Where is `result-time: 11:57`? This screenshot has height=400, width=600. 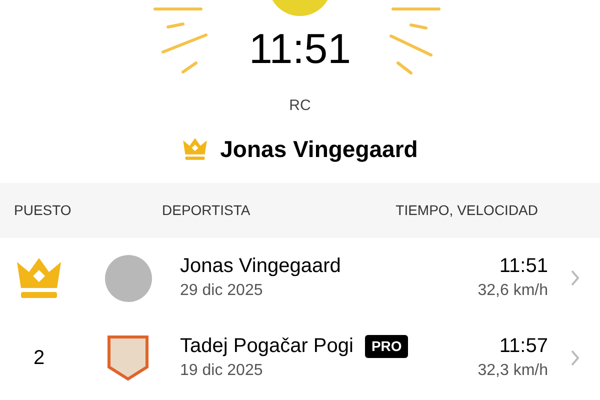 result-time: 11:57 is located at coordinates (523, 346).